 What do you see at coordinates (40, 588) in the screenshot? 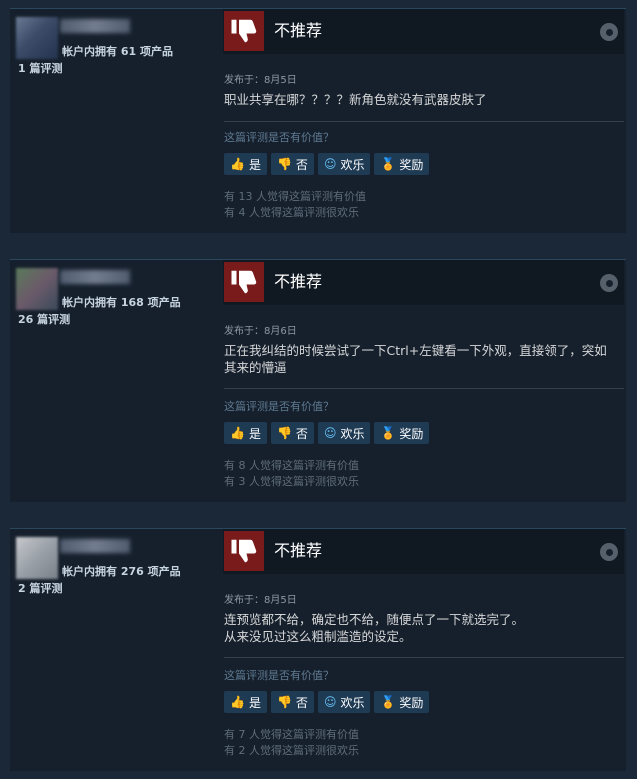
I see `review-count: 2 篇评测` at bounding box center [40, 588].